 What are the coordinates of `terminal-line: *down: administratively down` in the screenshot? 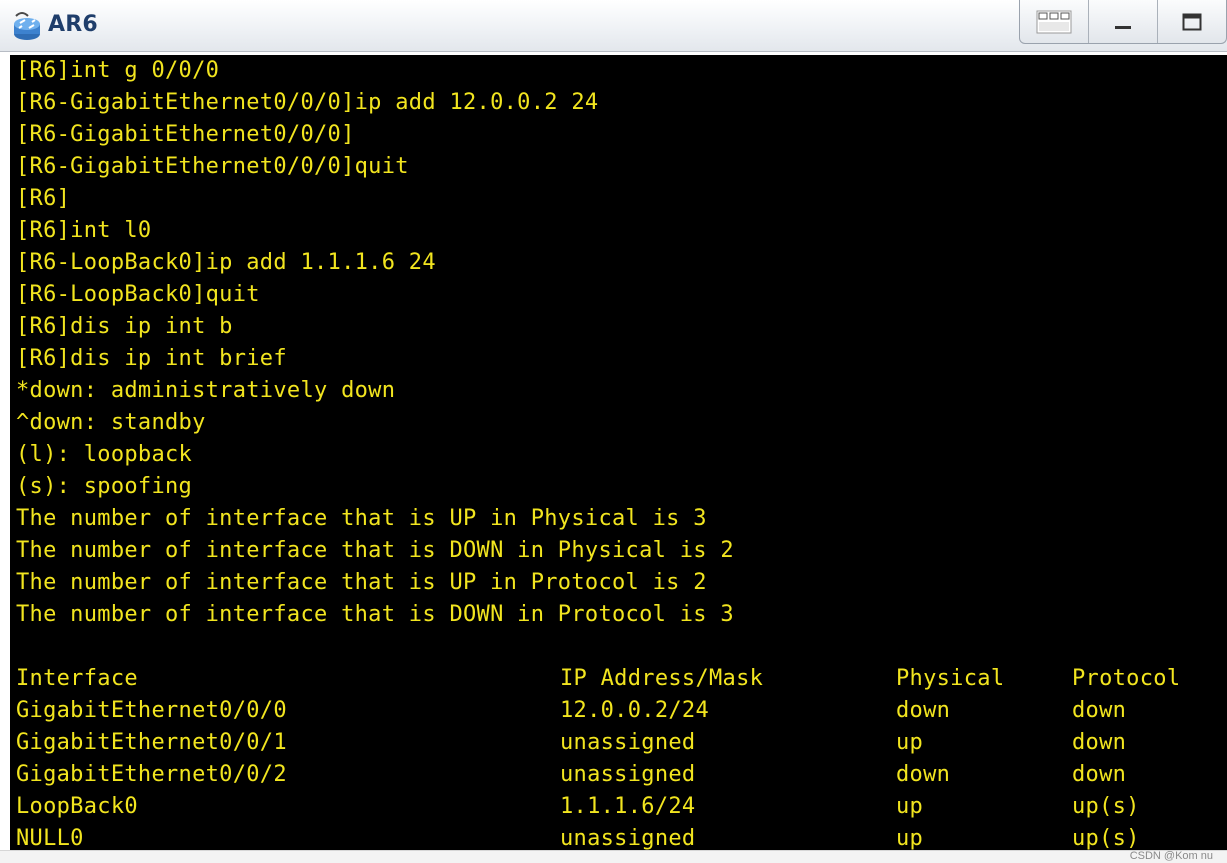 It's located at (206, 390).